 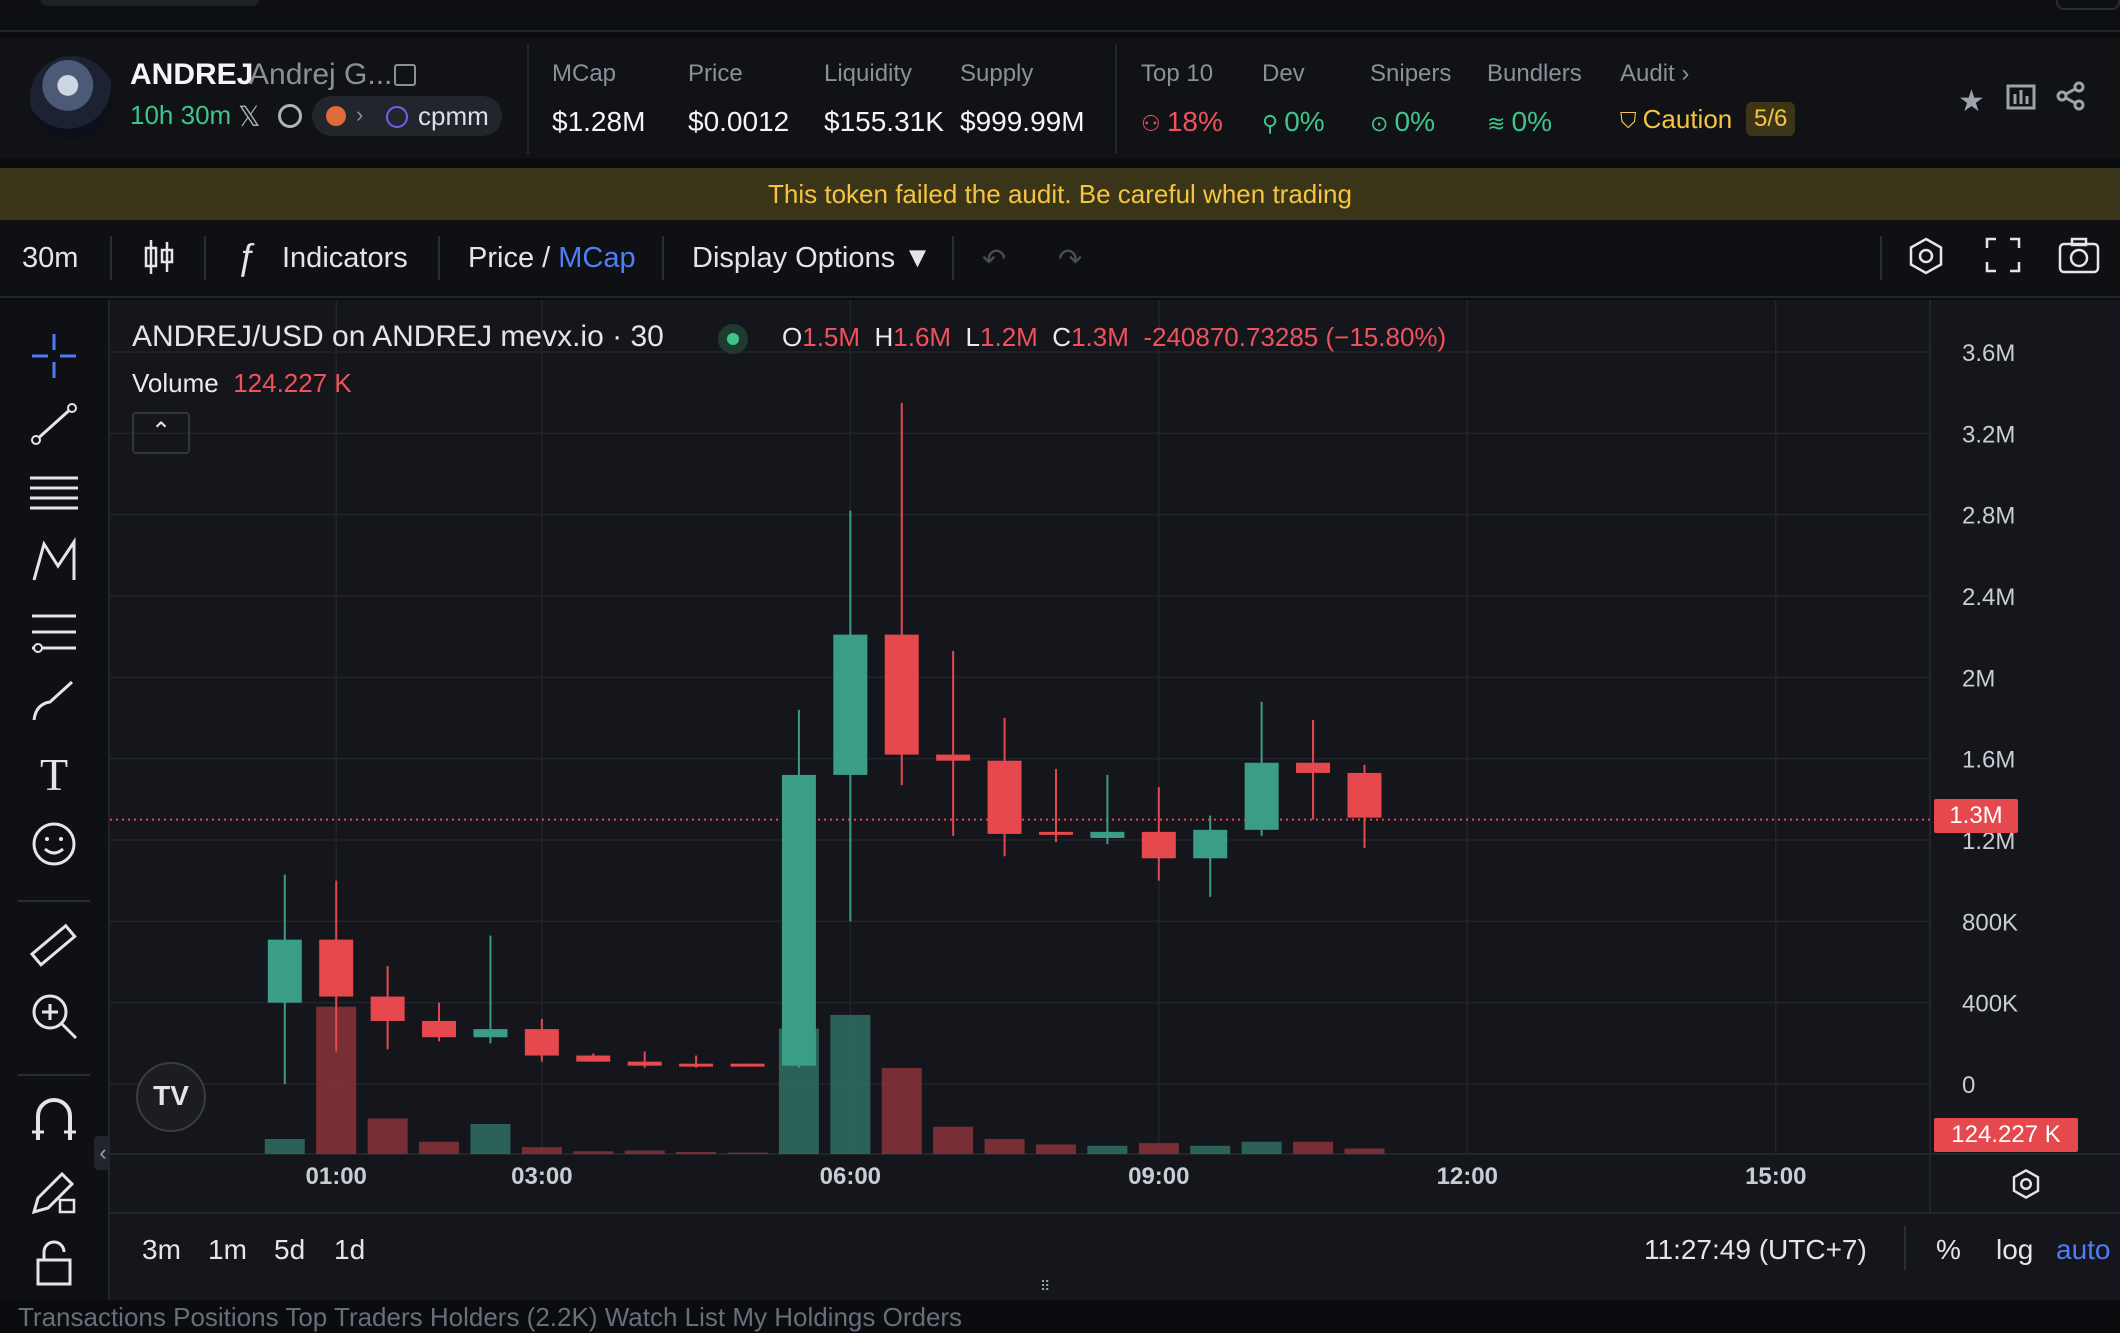 I want to click on dev-value: ⚲ 0%, so click(x=1293, y=122).